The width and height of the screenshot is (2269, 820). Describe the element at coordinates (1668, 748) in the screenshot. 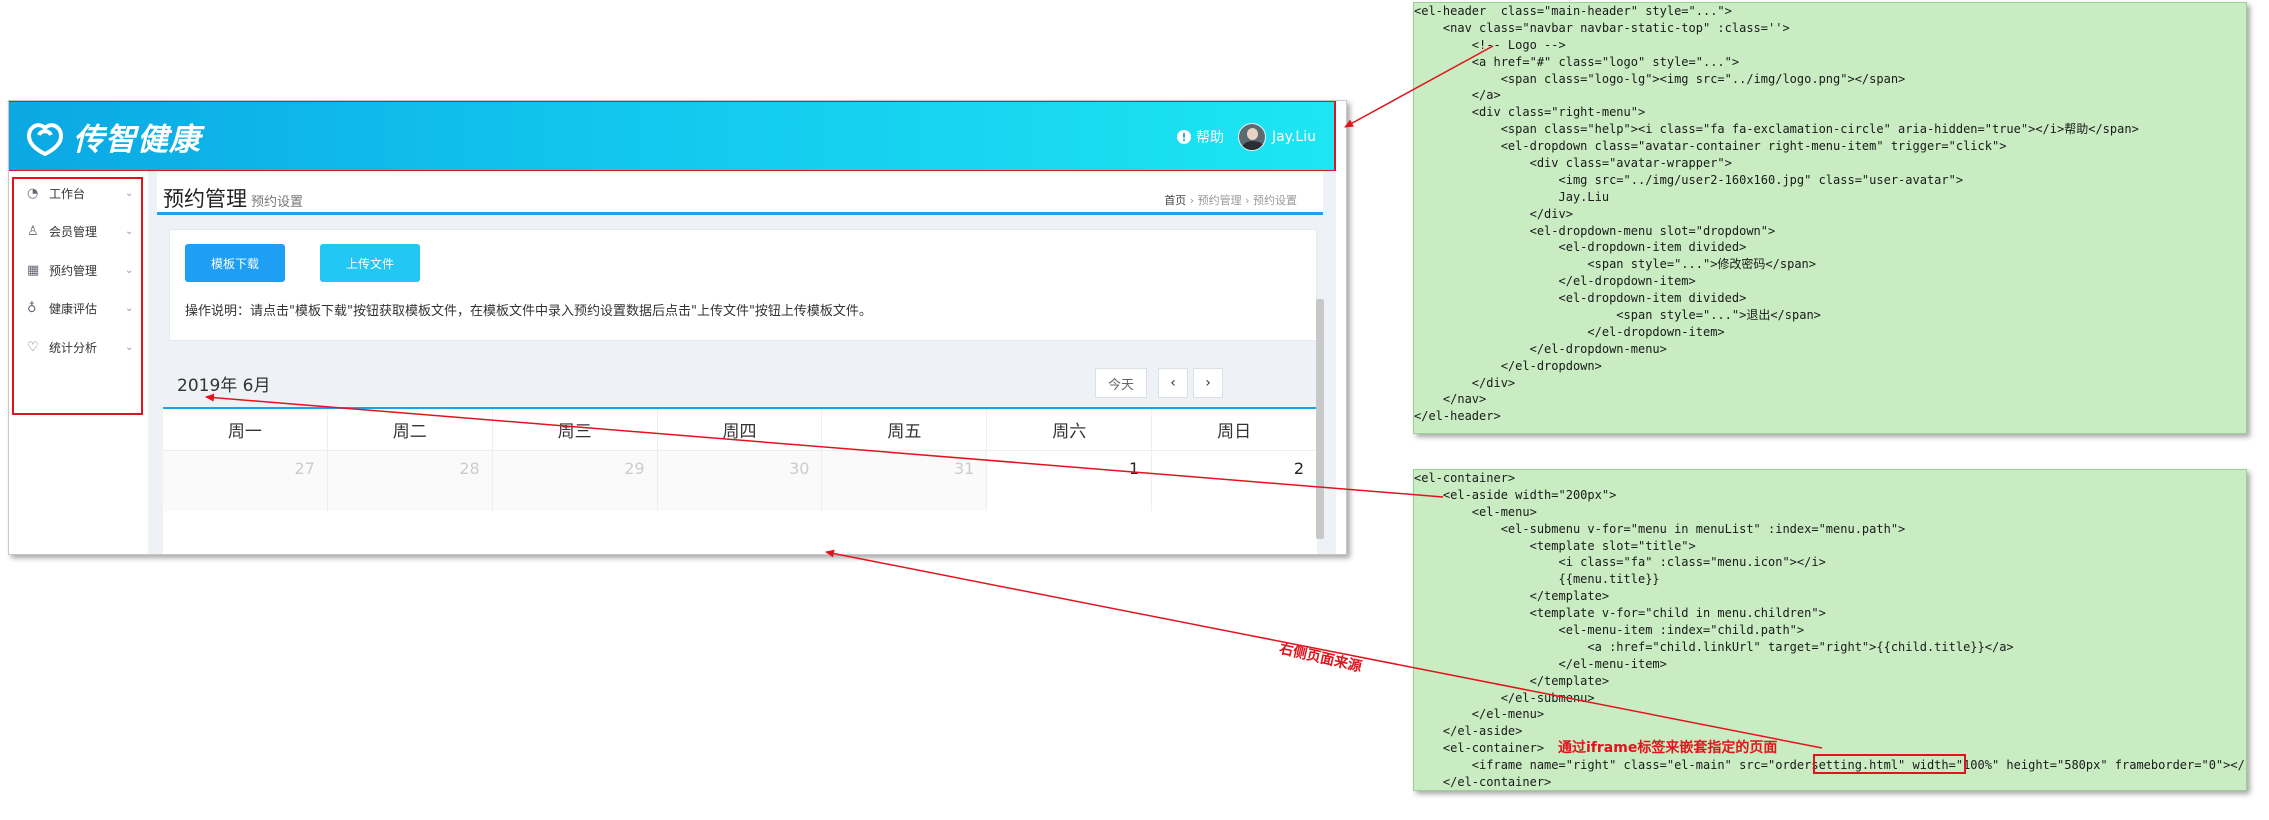

I see `iframe-note: 通过iframe标签来嵌套指定的页面` at that location.